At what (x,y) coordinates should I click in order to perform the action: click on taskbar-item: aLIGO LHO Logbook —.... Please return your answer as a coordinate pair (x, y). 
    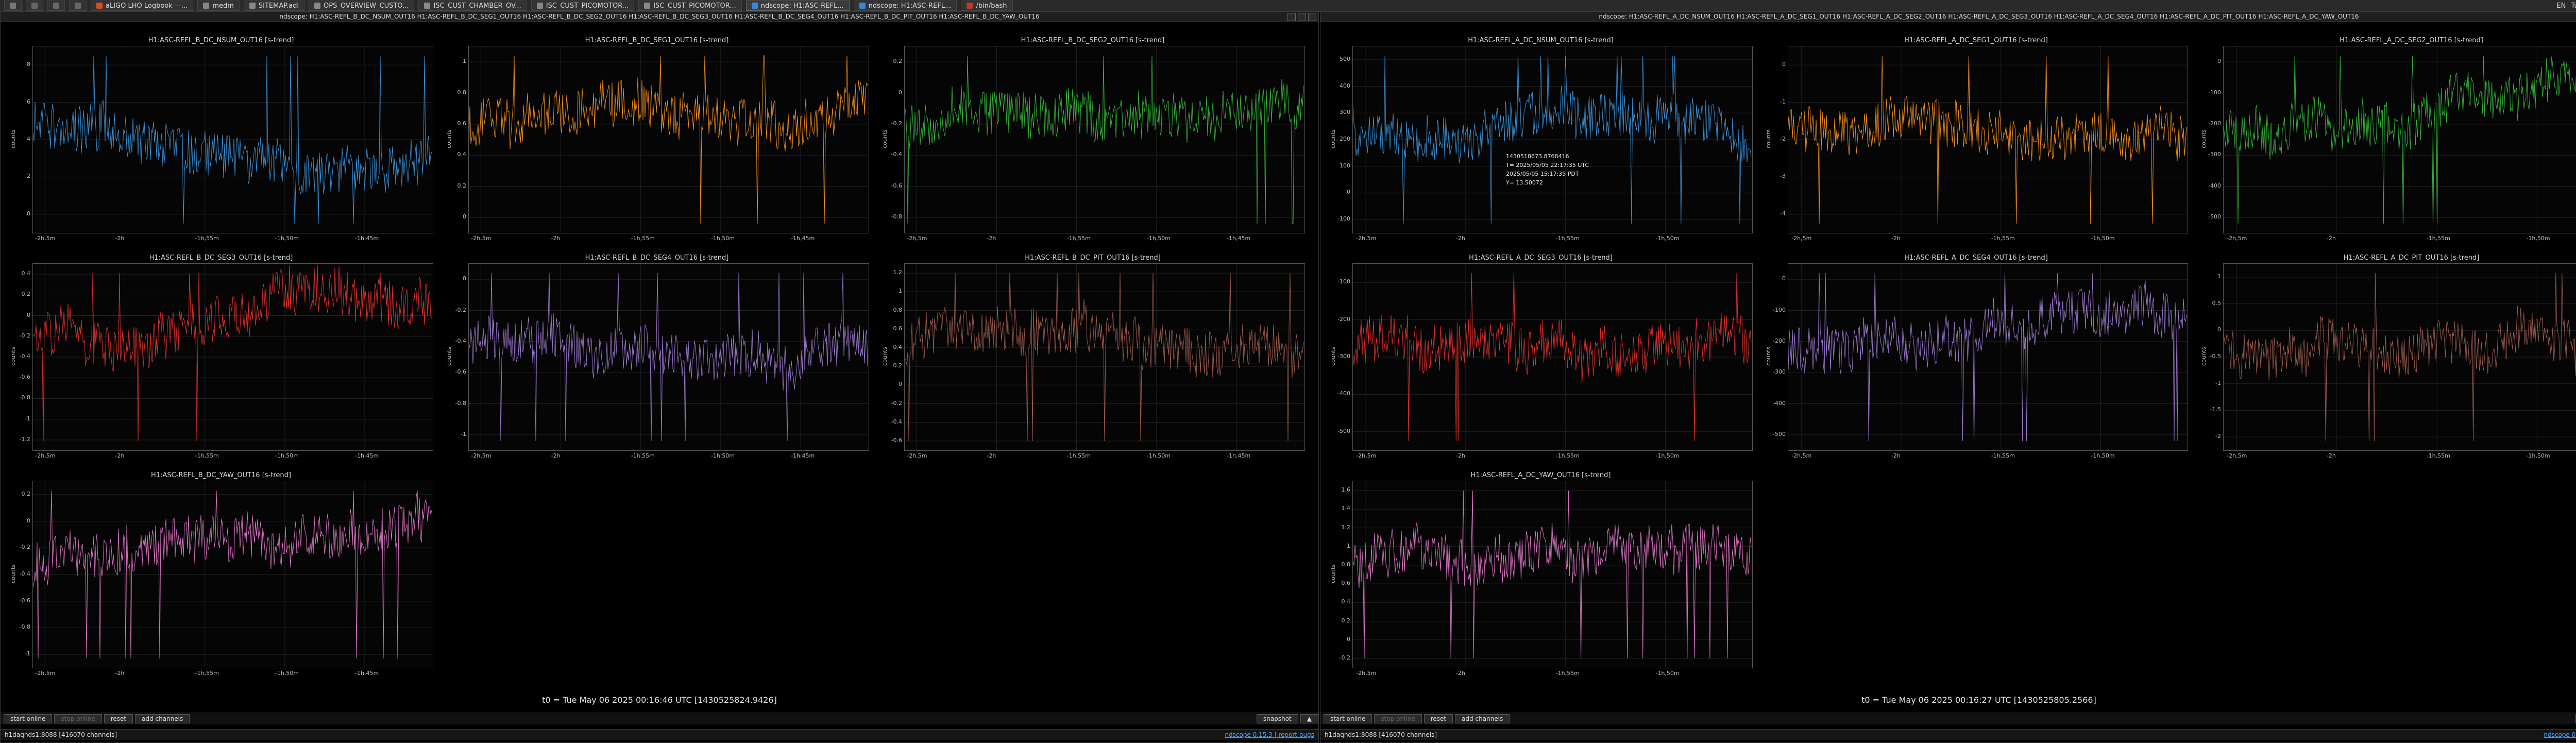
    Looking at the image, I should click on (142, 6).